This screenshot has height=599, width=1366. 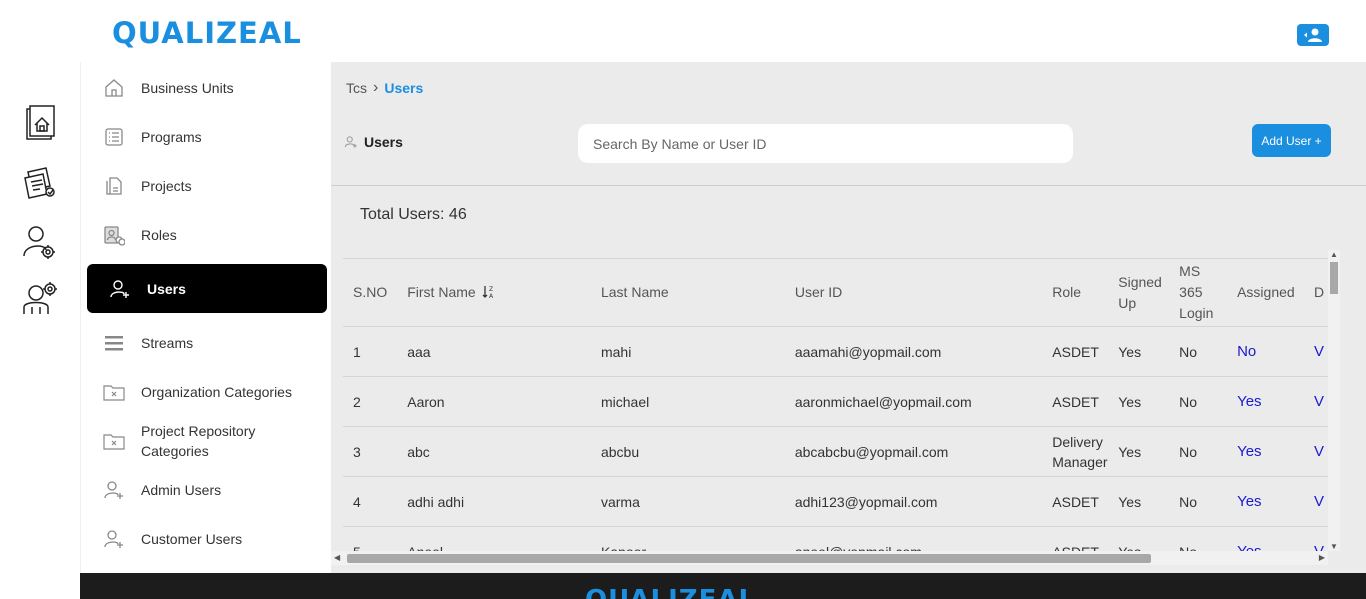 What do you see at coordinates (913, 501) in the screenshot?
I see `cell-user-id: adhi123@yopmail.com` at bounding box center [913, 501].